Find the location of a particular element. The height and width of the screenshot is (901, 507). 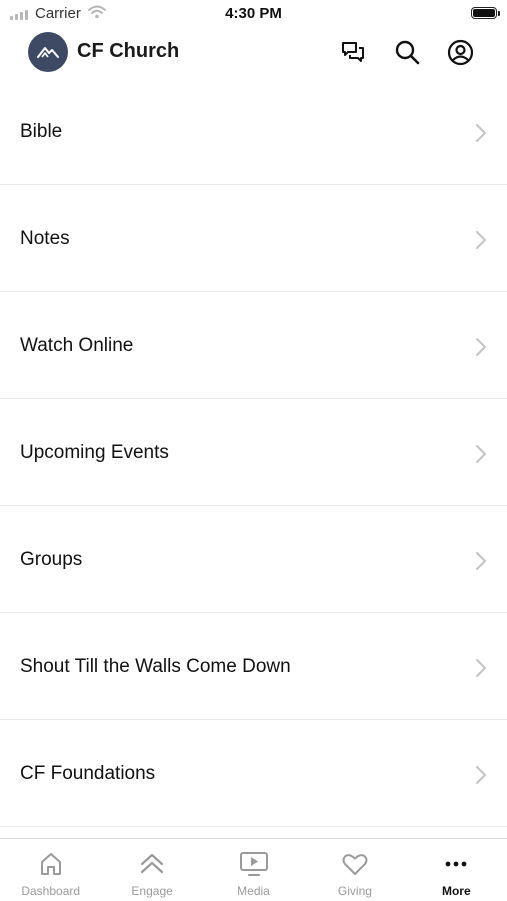

menu-item-groups: Groups is located at coordinates (253, 559).